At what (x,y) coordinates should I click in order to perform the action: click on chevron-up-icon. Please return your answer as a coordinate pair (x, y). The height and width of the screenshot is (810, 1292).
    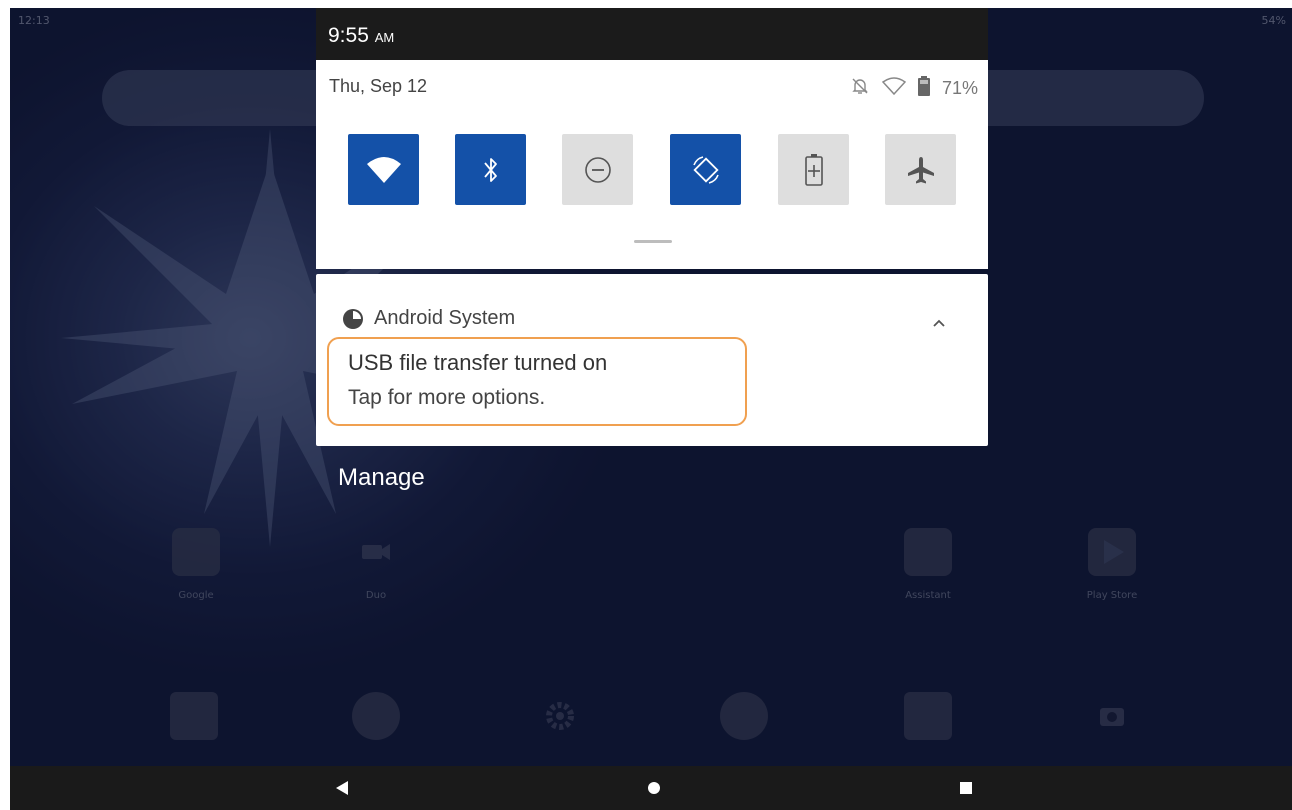
    Looking at the image, I should click on (939, 323).